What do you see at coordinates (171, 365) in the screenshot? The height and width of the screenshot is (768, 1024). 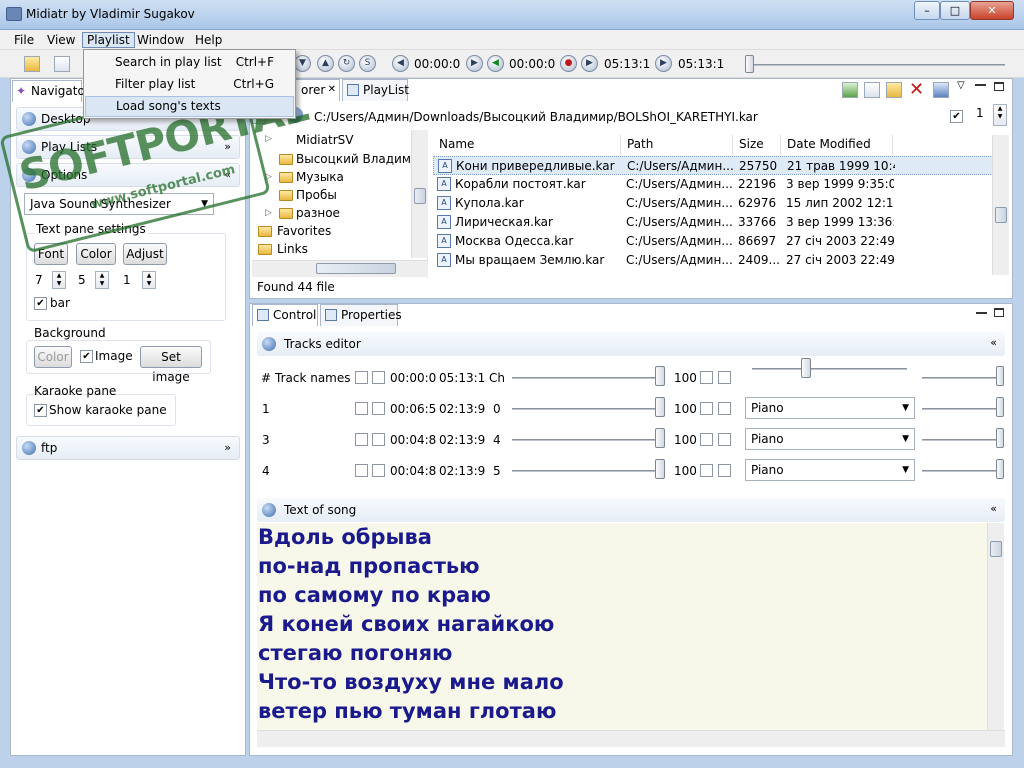 I see `set-image-button: Set image` at bounding box center [171, 365].